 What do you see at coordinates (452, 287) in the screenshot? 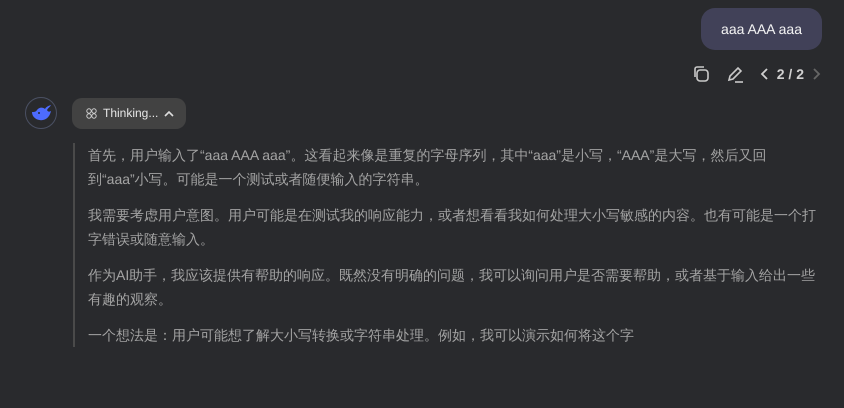
I see `thinking-paragraph: 作为AI助手，我应该提供有帮助的响应。既然没有明确的问题，我可以询问用户是否需要帮助，或者基于输入给出一些有趣的观察。` at bounding box center [452, 287].